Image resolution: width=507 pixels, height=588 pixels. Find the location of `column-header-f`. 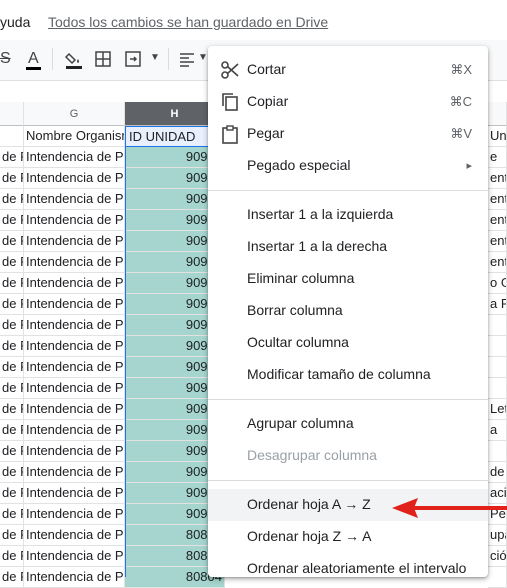

column-header-f is located at coordinates (12, 114).